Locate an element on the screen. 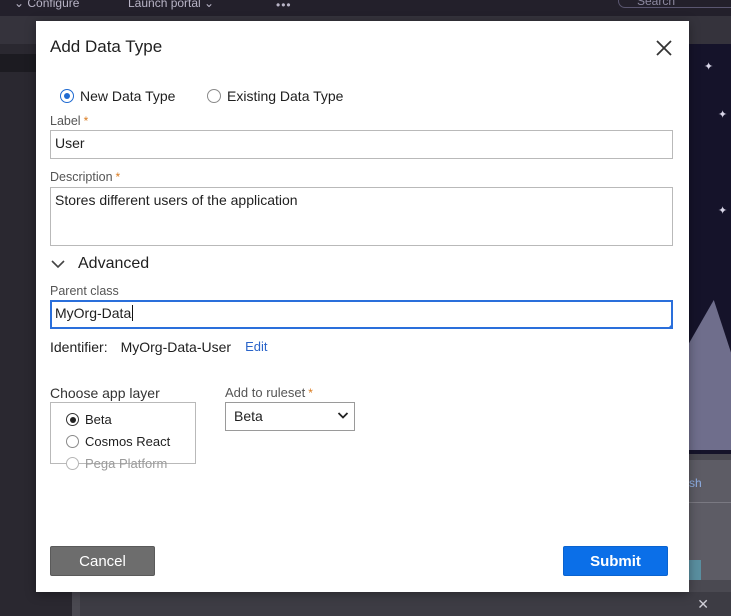 This screenshot has width=731, height=616. background-topbar: ⌄ Configure Launch portal ⌄ ••• Search is located at coordinates (365, 8).